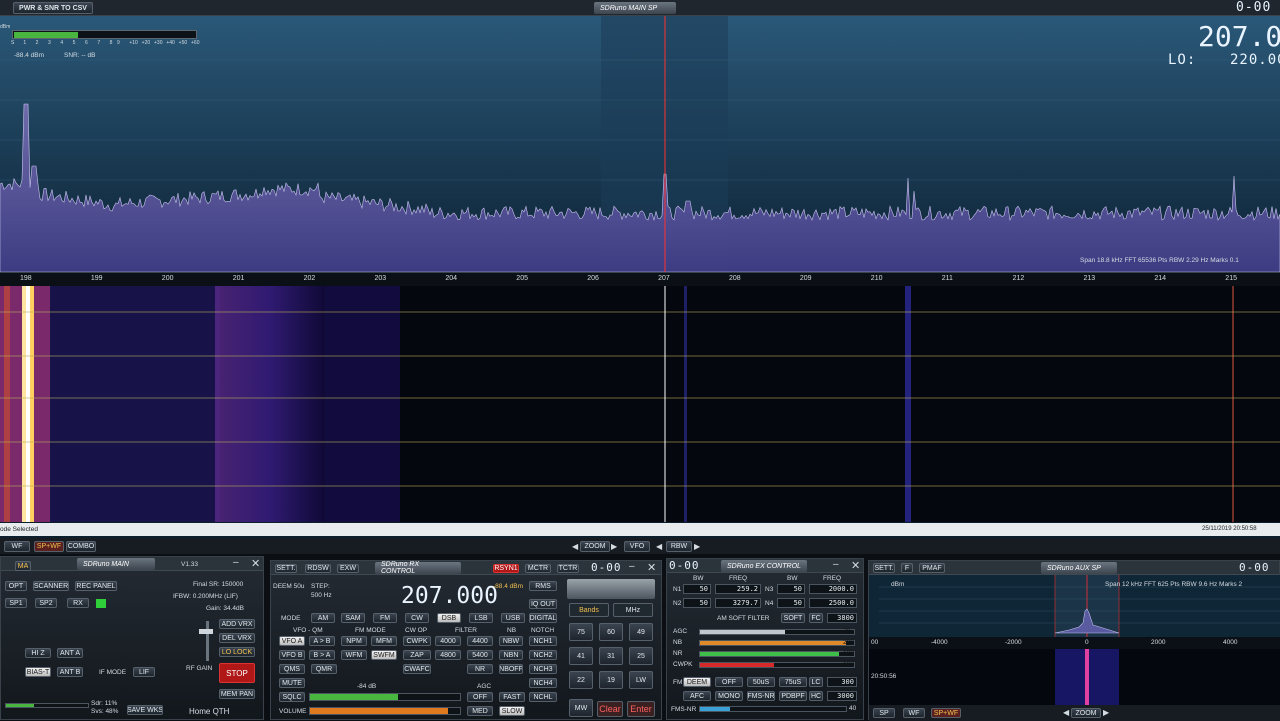 The width and height of the screenshot is (1280, 721). What do you see at coordinates (761, 696) in the screenshot?
I see `fms-nr-button: FMS-NR` at bounding box center [761, 696].